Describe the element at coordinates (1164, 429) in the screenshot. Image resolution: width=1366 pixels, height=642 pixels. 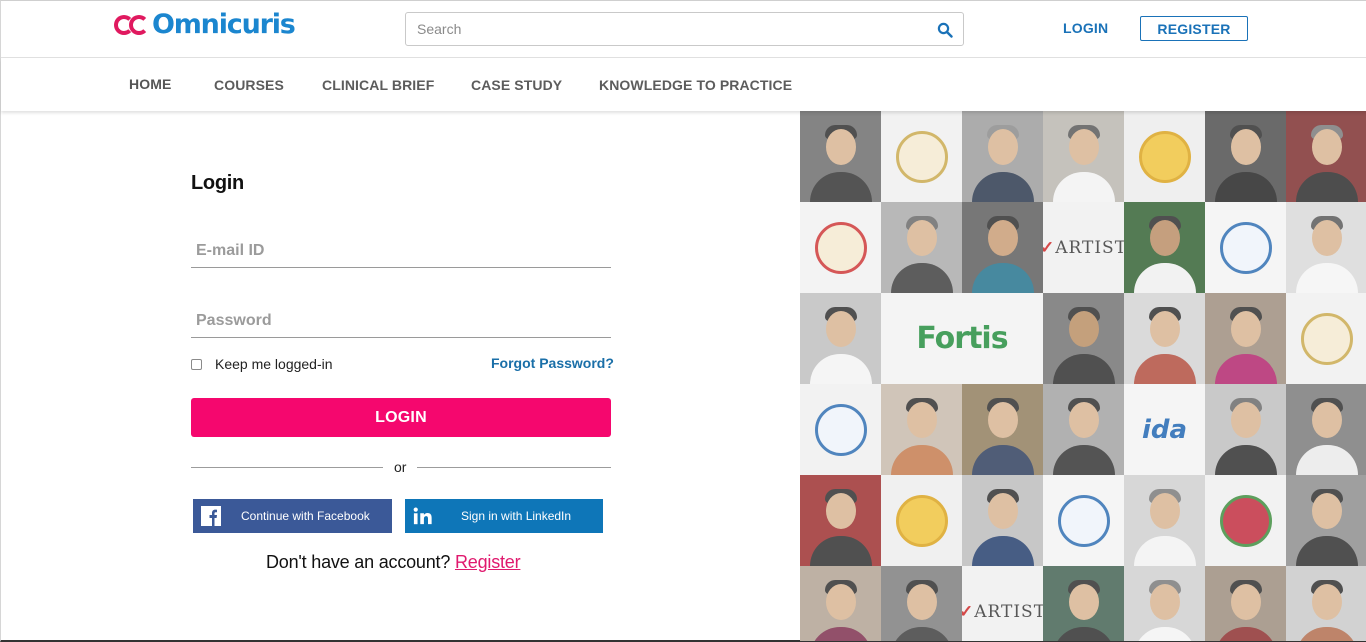
I see `mosaic-ida-logo: ida` at that location.